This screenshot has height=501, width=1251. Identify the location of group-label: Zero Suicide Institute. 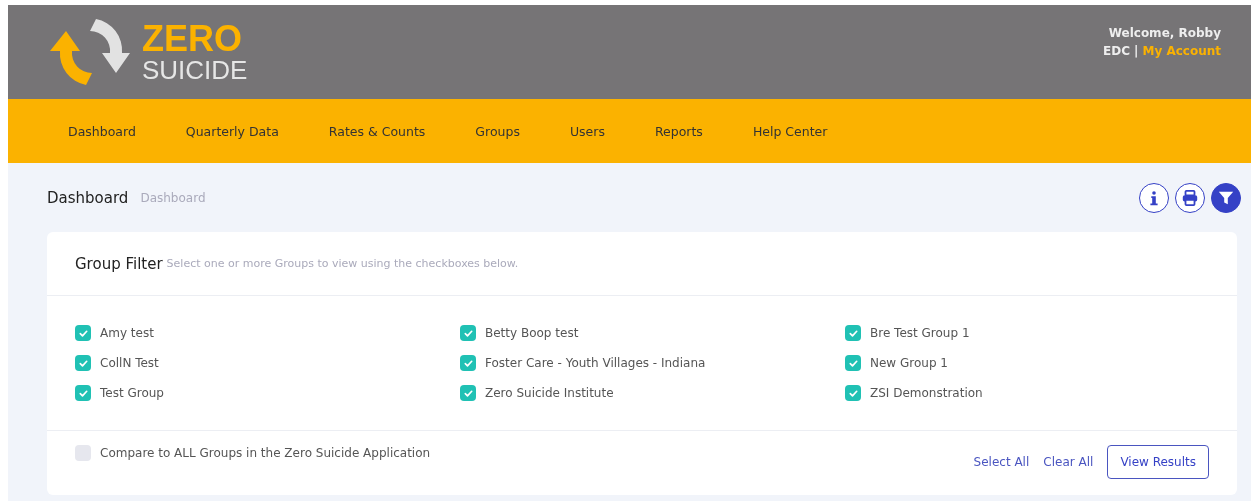
(549, 393).